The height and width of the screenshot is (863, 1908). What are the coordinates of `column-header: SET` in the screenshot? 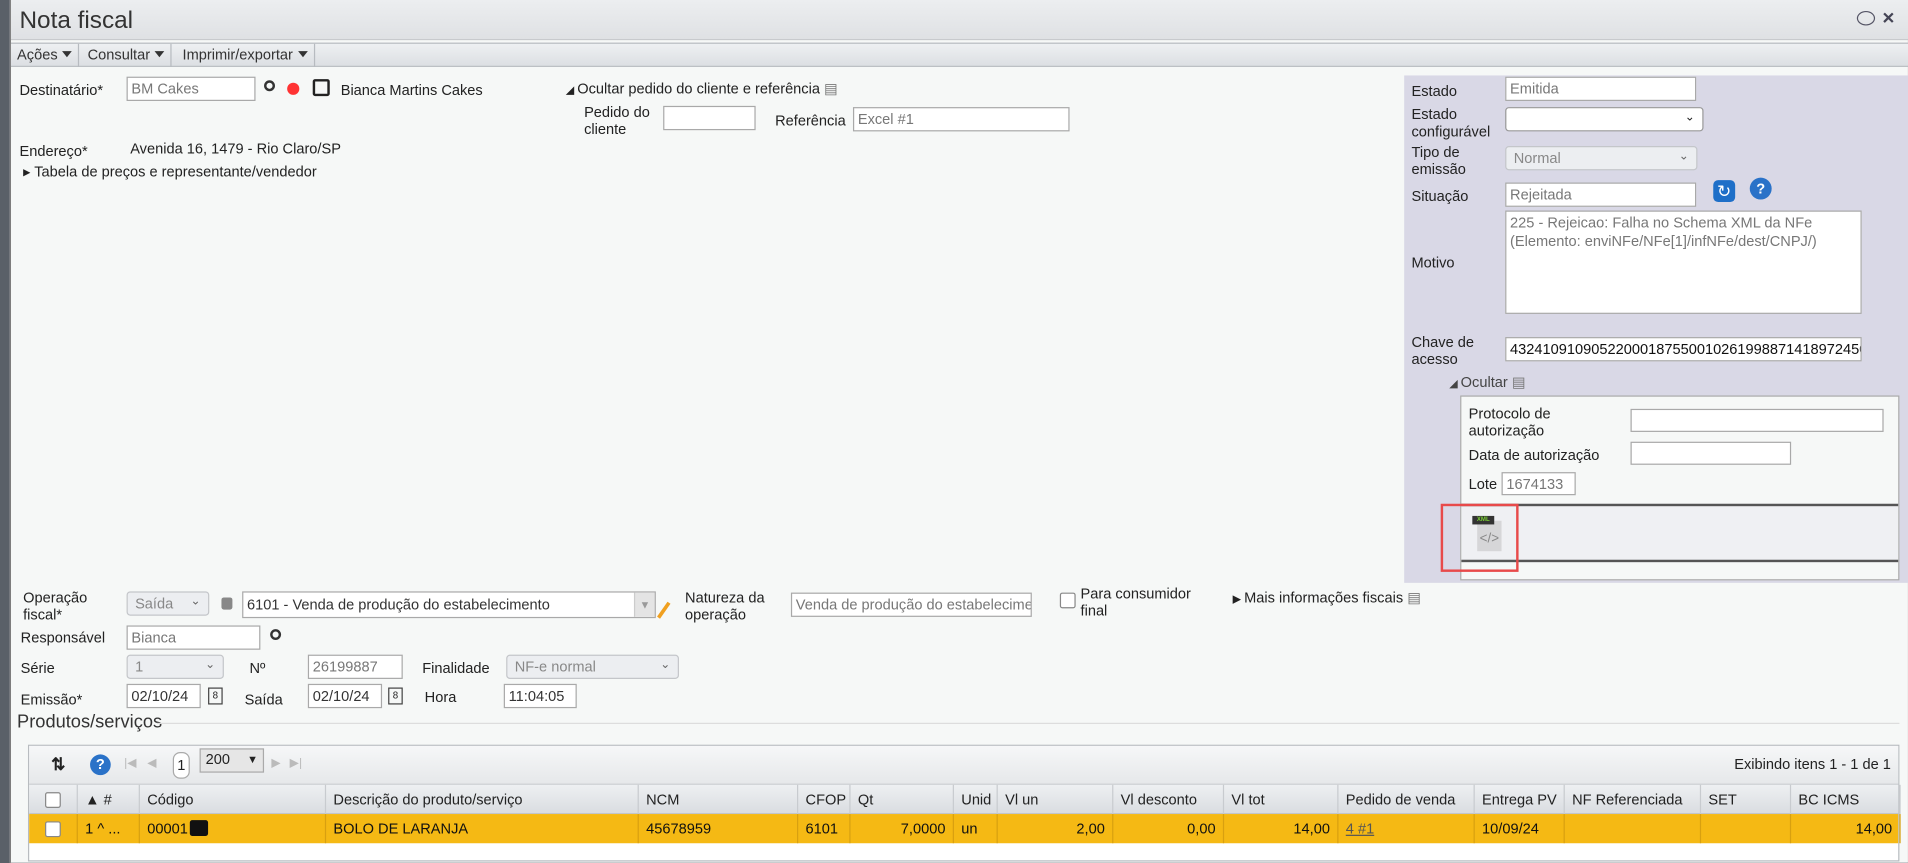 It's located at (1746, 799).